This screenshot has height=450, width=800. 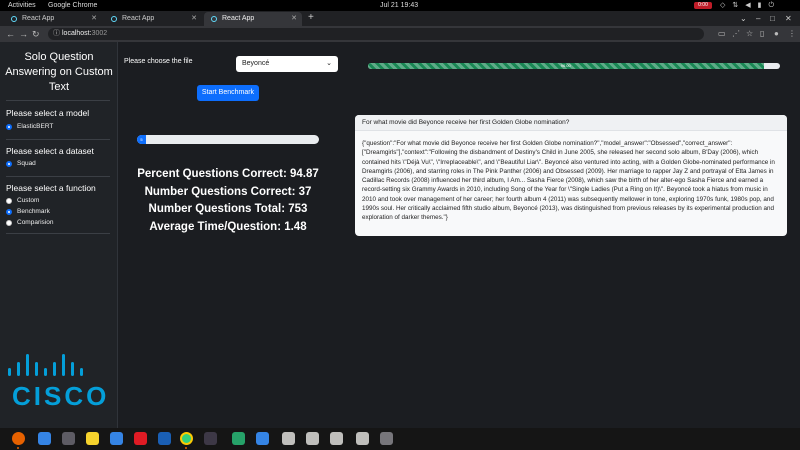 What do you see at coordinates (329, 63) in the screenshot?
I see `chevron-down-icon: ⌄` at bounding box center [329, 63].